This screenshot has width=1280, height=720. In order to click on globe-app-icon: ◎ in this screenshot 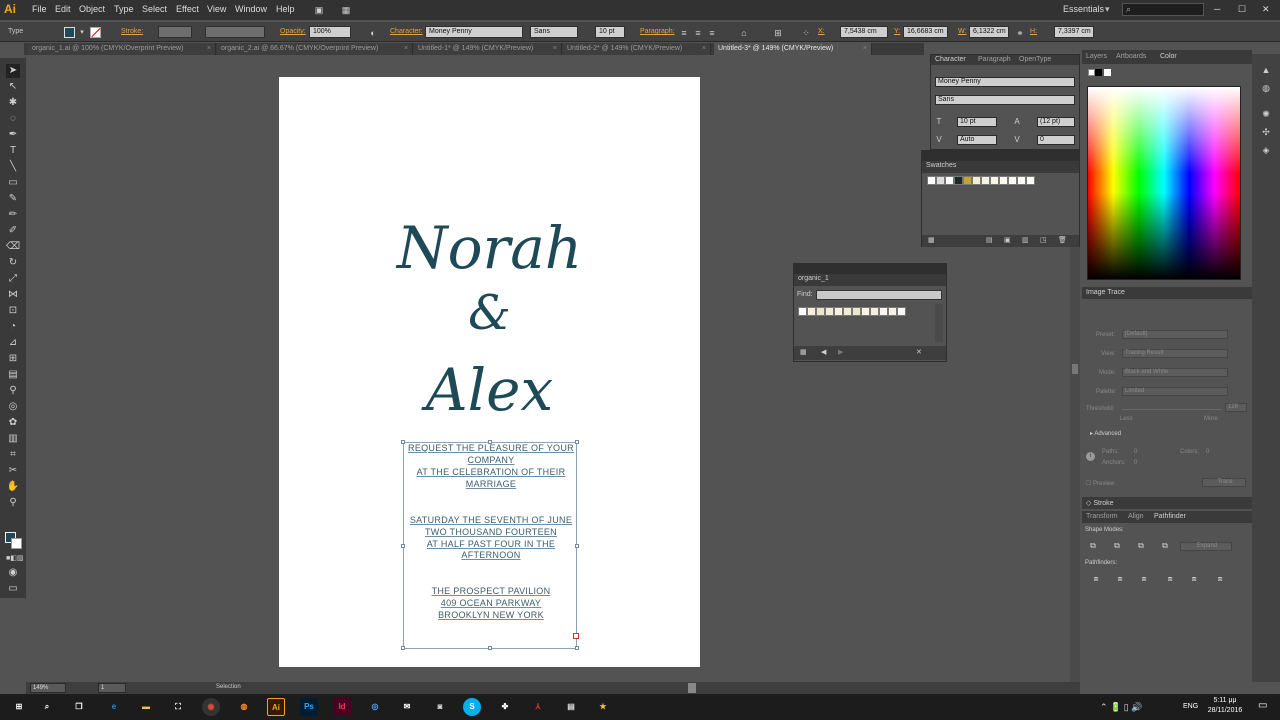, I will do `click(375, 707)`.